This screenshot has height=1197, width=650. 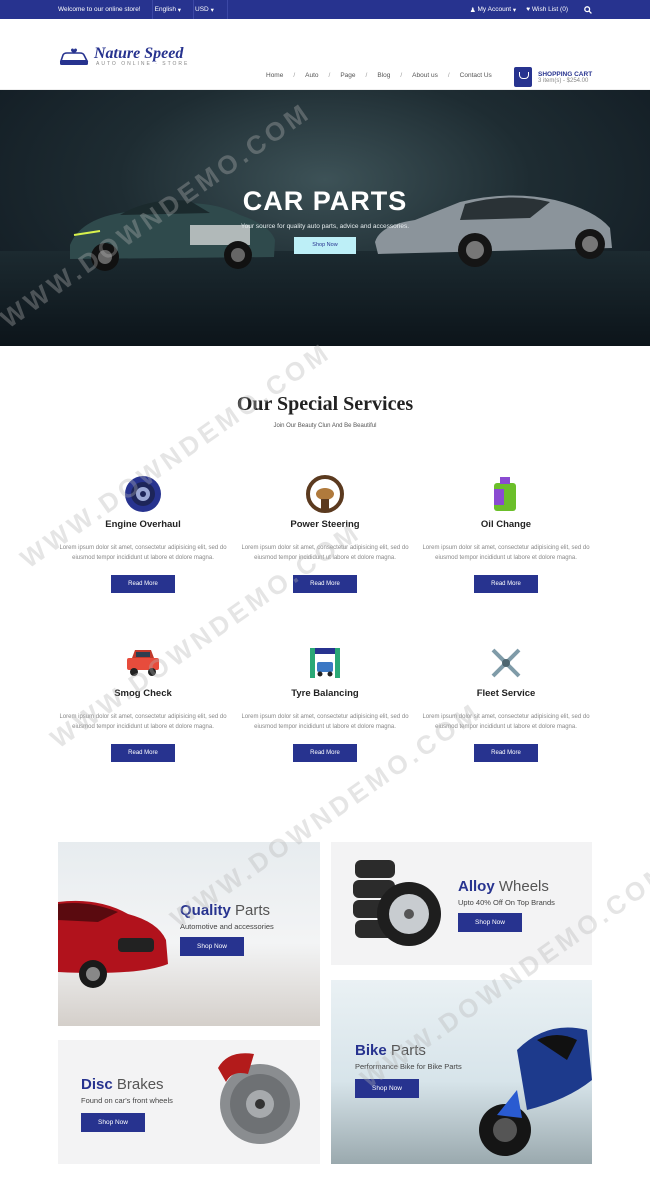 I want to click on banner-text: Performance Bike for Bike Parts, so click(x=408, y=1066).